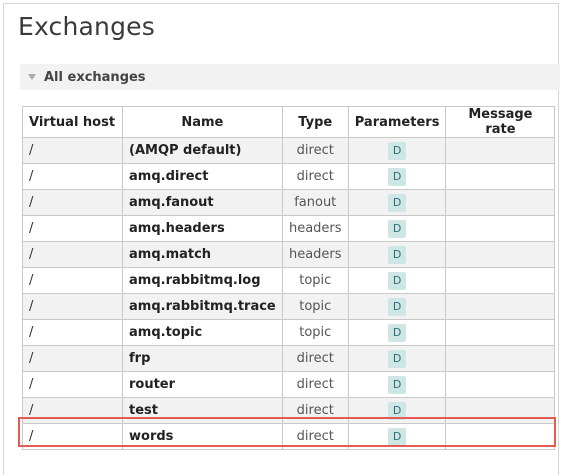 This screenshot has width=562, height=476. I want to click on exchange-name-link: amq.topic, so click(202, 332).